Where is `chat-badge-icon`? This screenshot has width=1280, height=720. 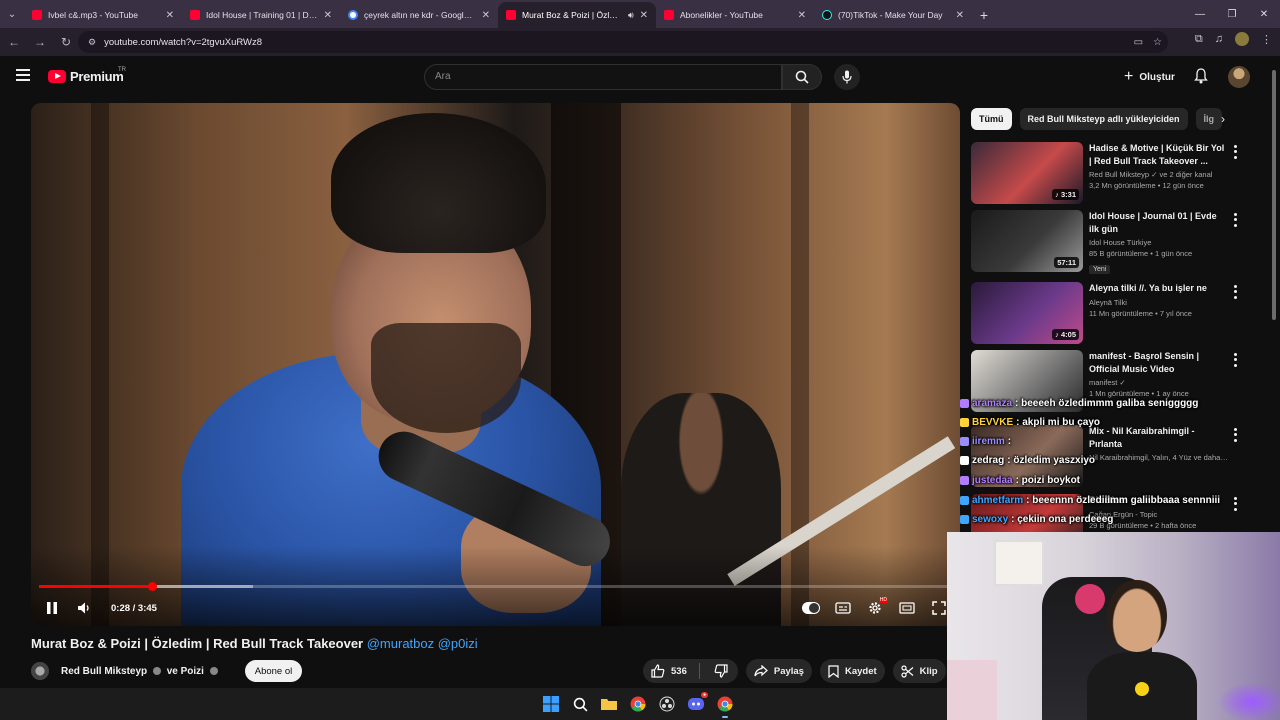 chat-badge-icon is located at coordinates (964, 403).